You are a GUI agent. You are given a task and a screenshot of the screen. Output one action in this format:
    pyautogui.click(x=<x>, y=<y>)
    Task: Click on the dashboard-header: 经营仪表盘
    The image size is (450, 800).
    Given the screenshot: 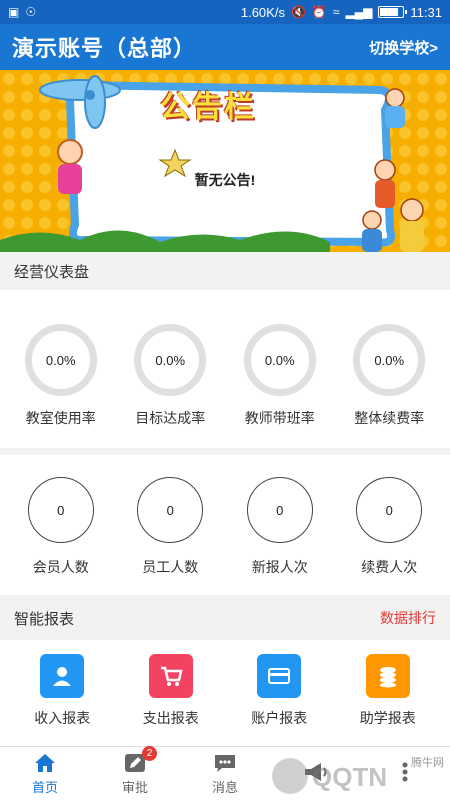 What is the action you would take?
    pyautogui.click(x=225, y=271)
    